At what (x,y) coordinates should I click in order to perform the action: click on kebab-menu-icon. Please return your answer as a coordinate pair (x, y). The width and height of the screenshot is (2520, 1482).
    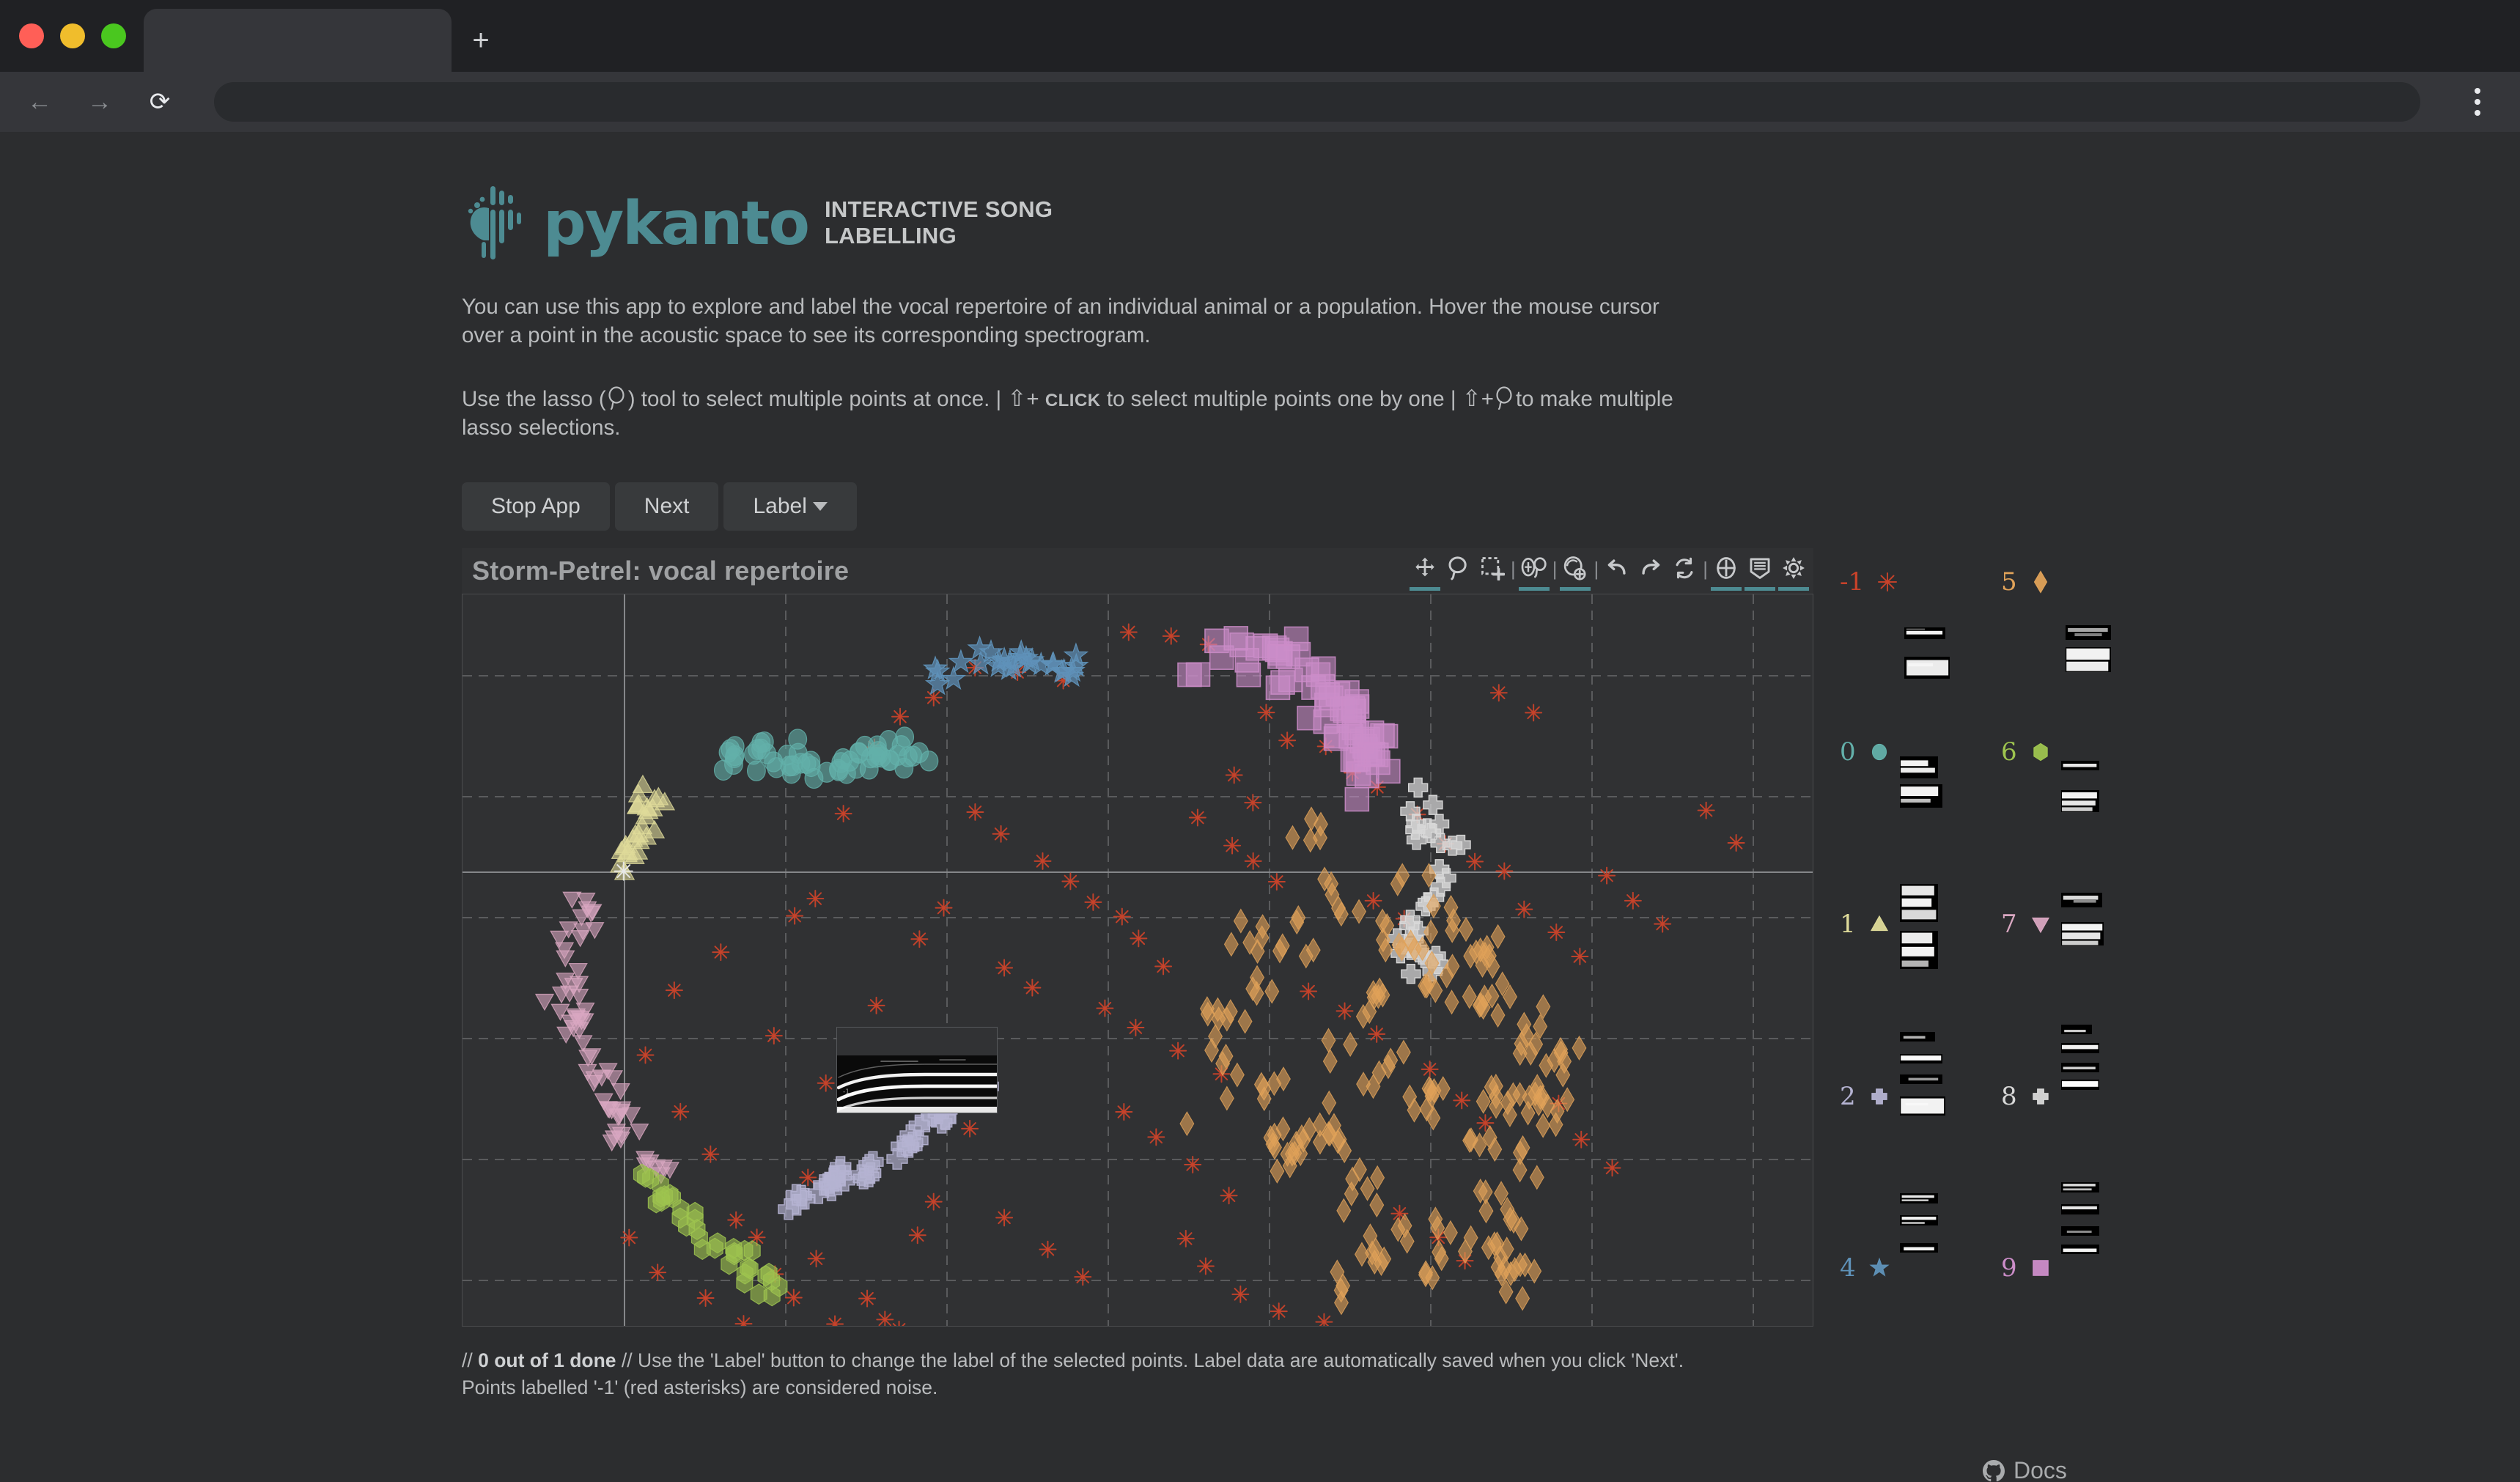
    Looking at the image, I should click on (2477, 102).